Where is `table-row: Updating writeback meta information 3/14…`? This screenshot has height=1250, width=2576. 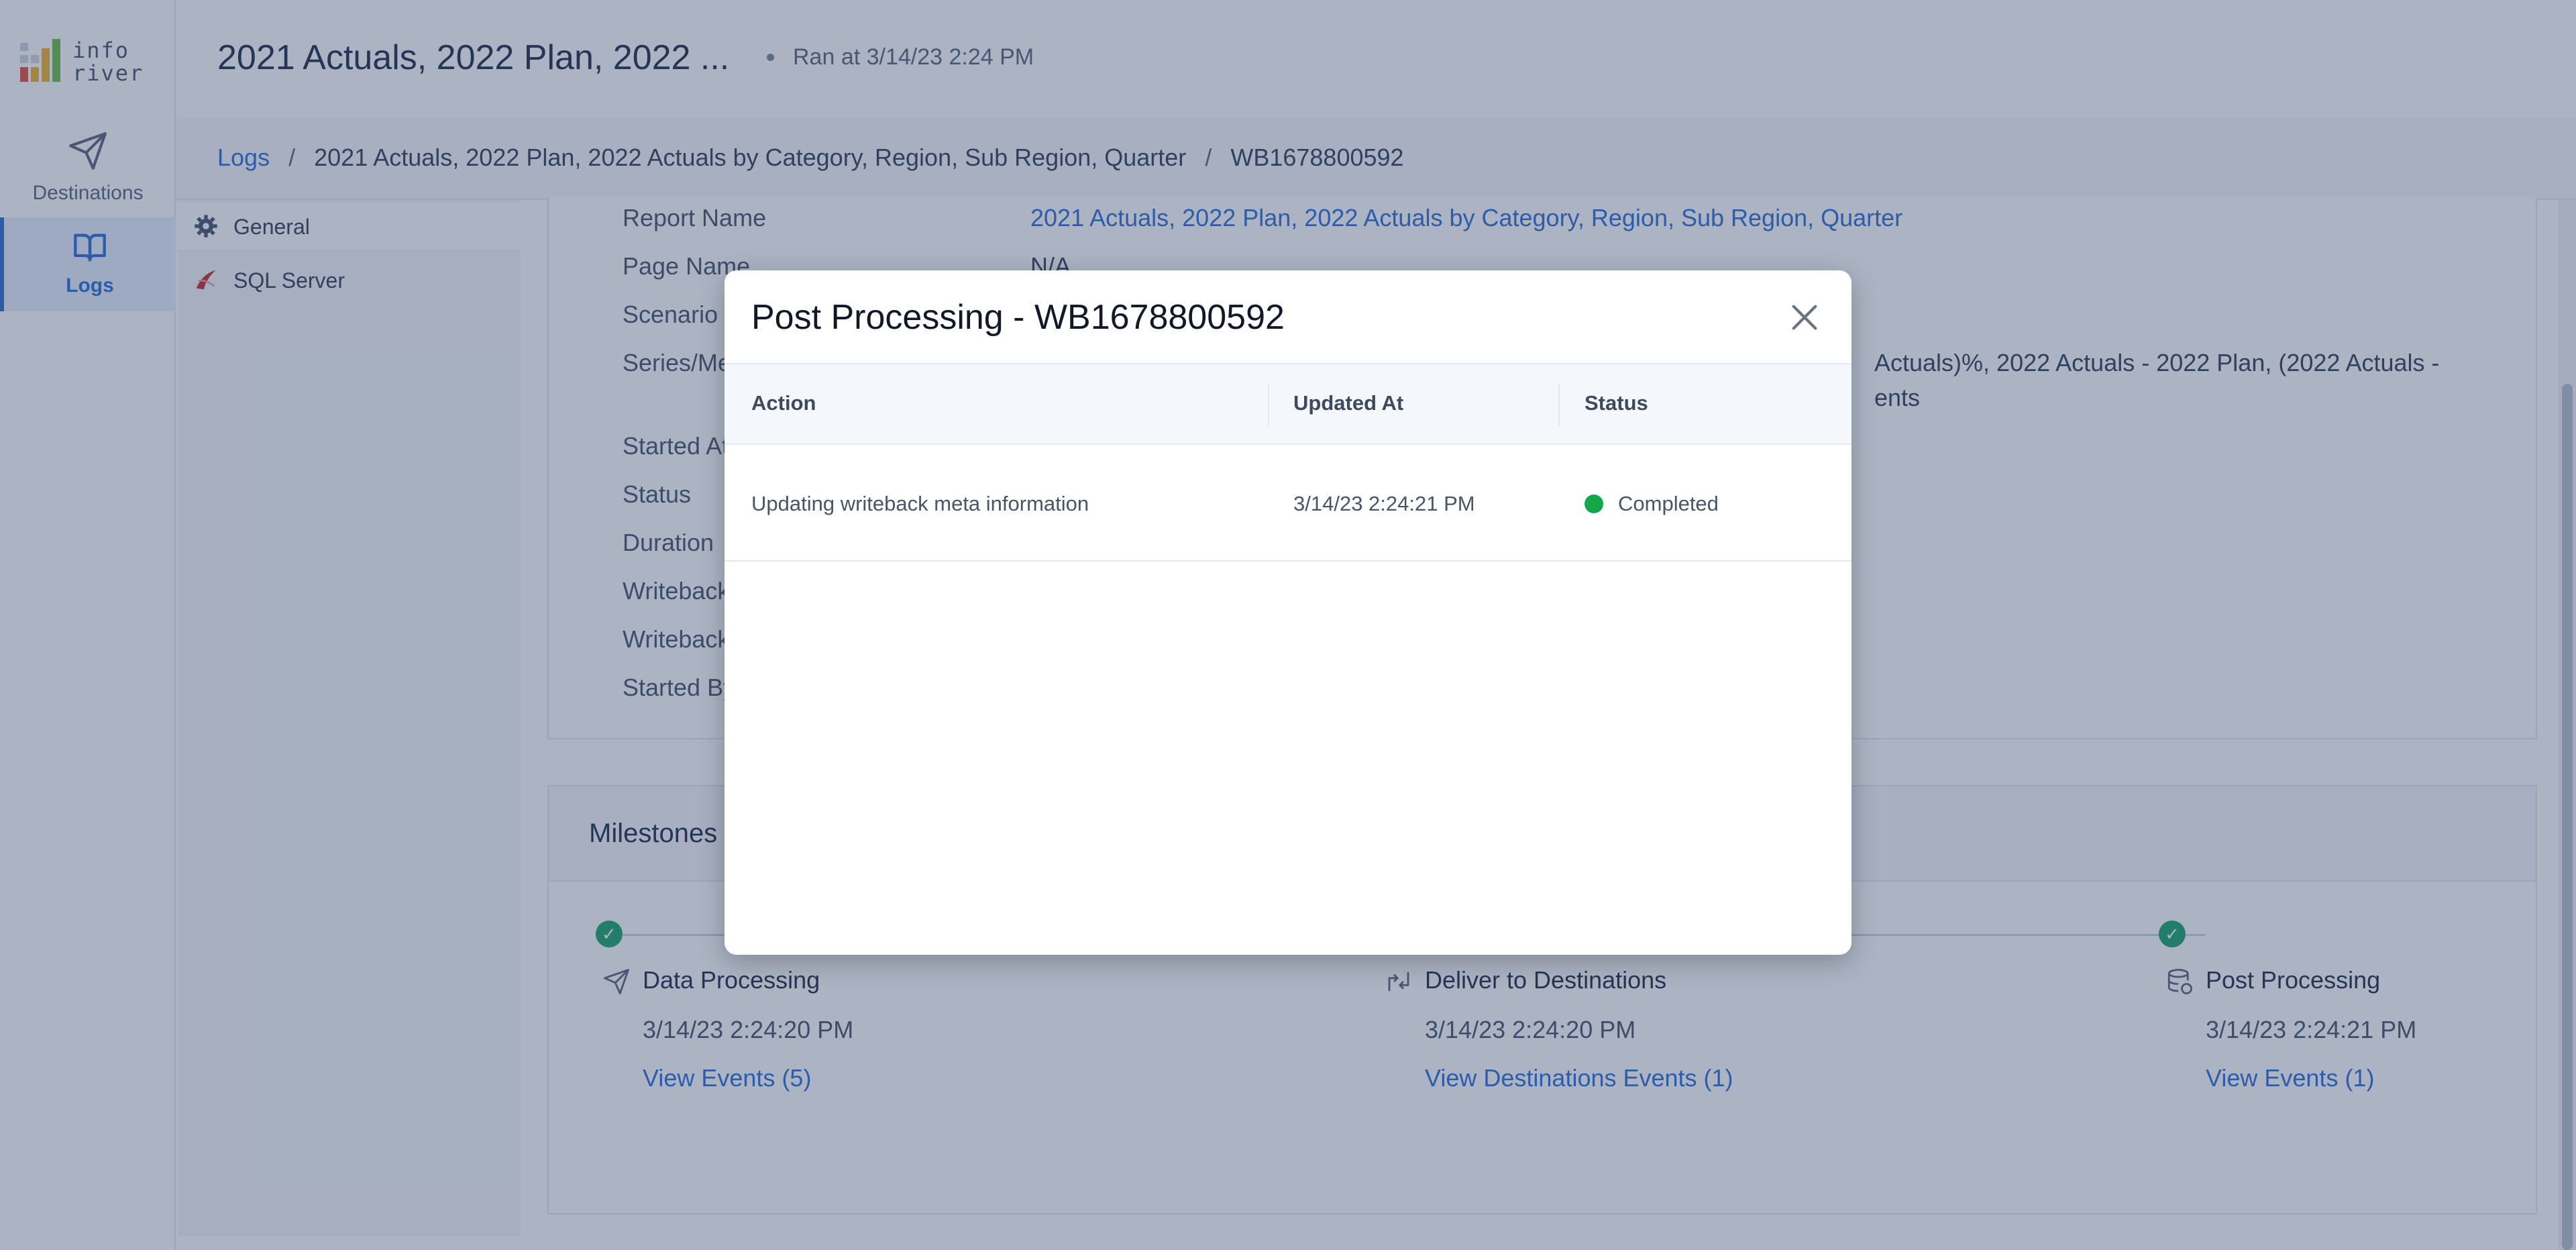 table-row: Updating writeback meta information 3/14… is located at coordinates (1287, 503).